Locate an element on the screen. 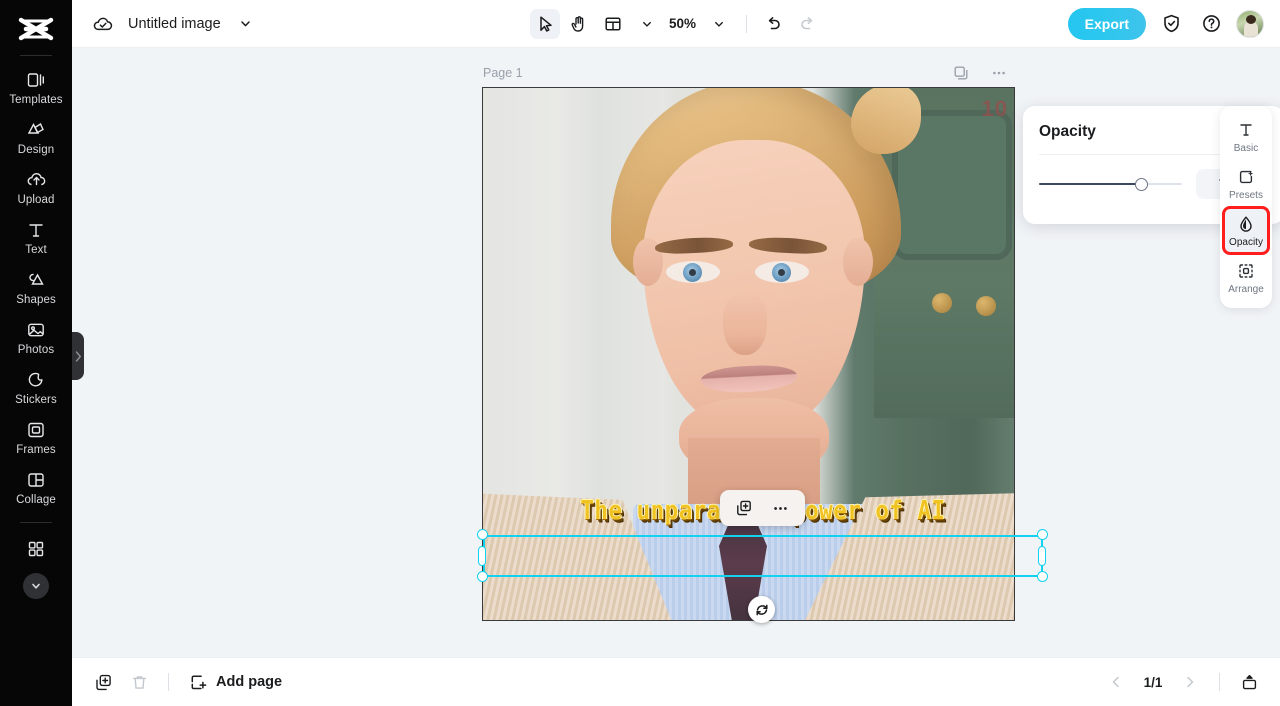 This screenshot has width=1280, height=706. frames-icon is located at coordinates (36, 430).